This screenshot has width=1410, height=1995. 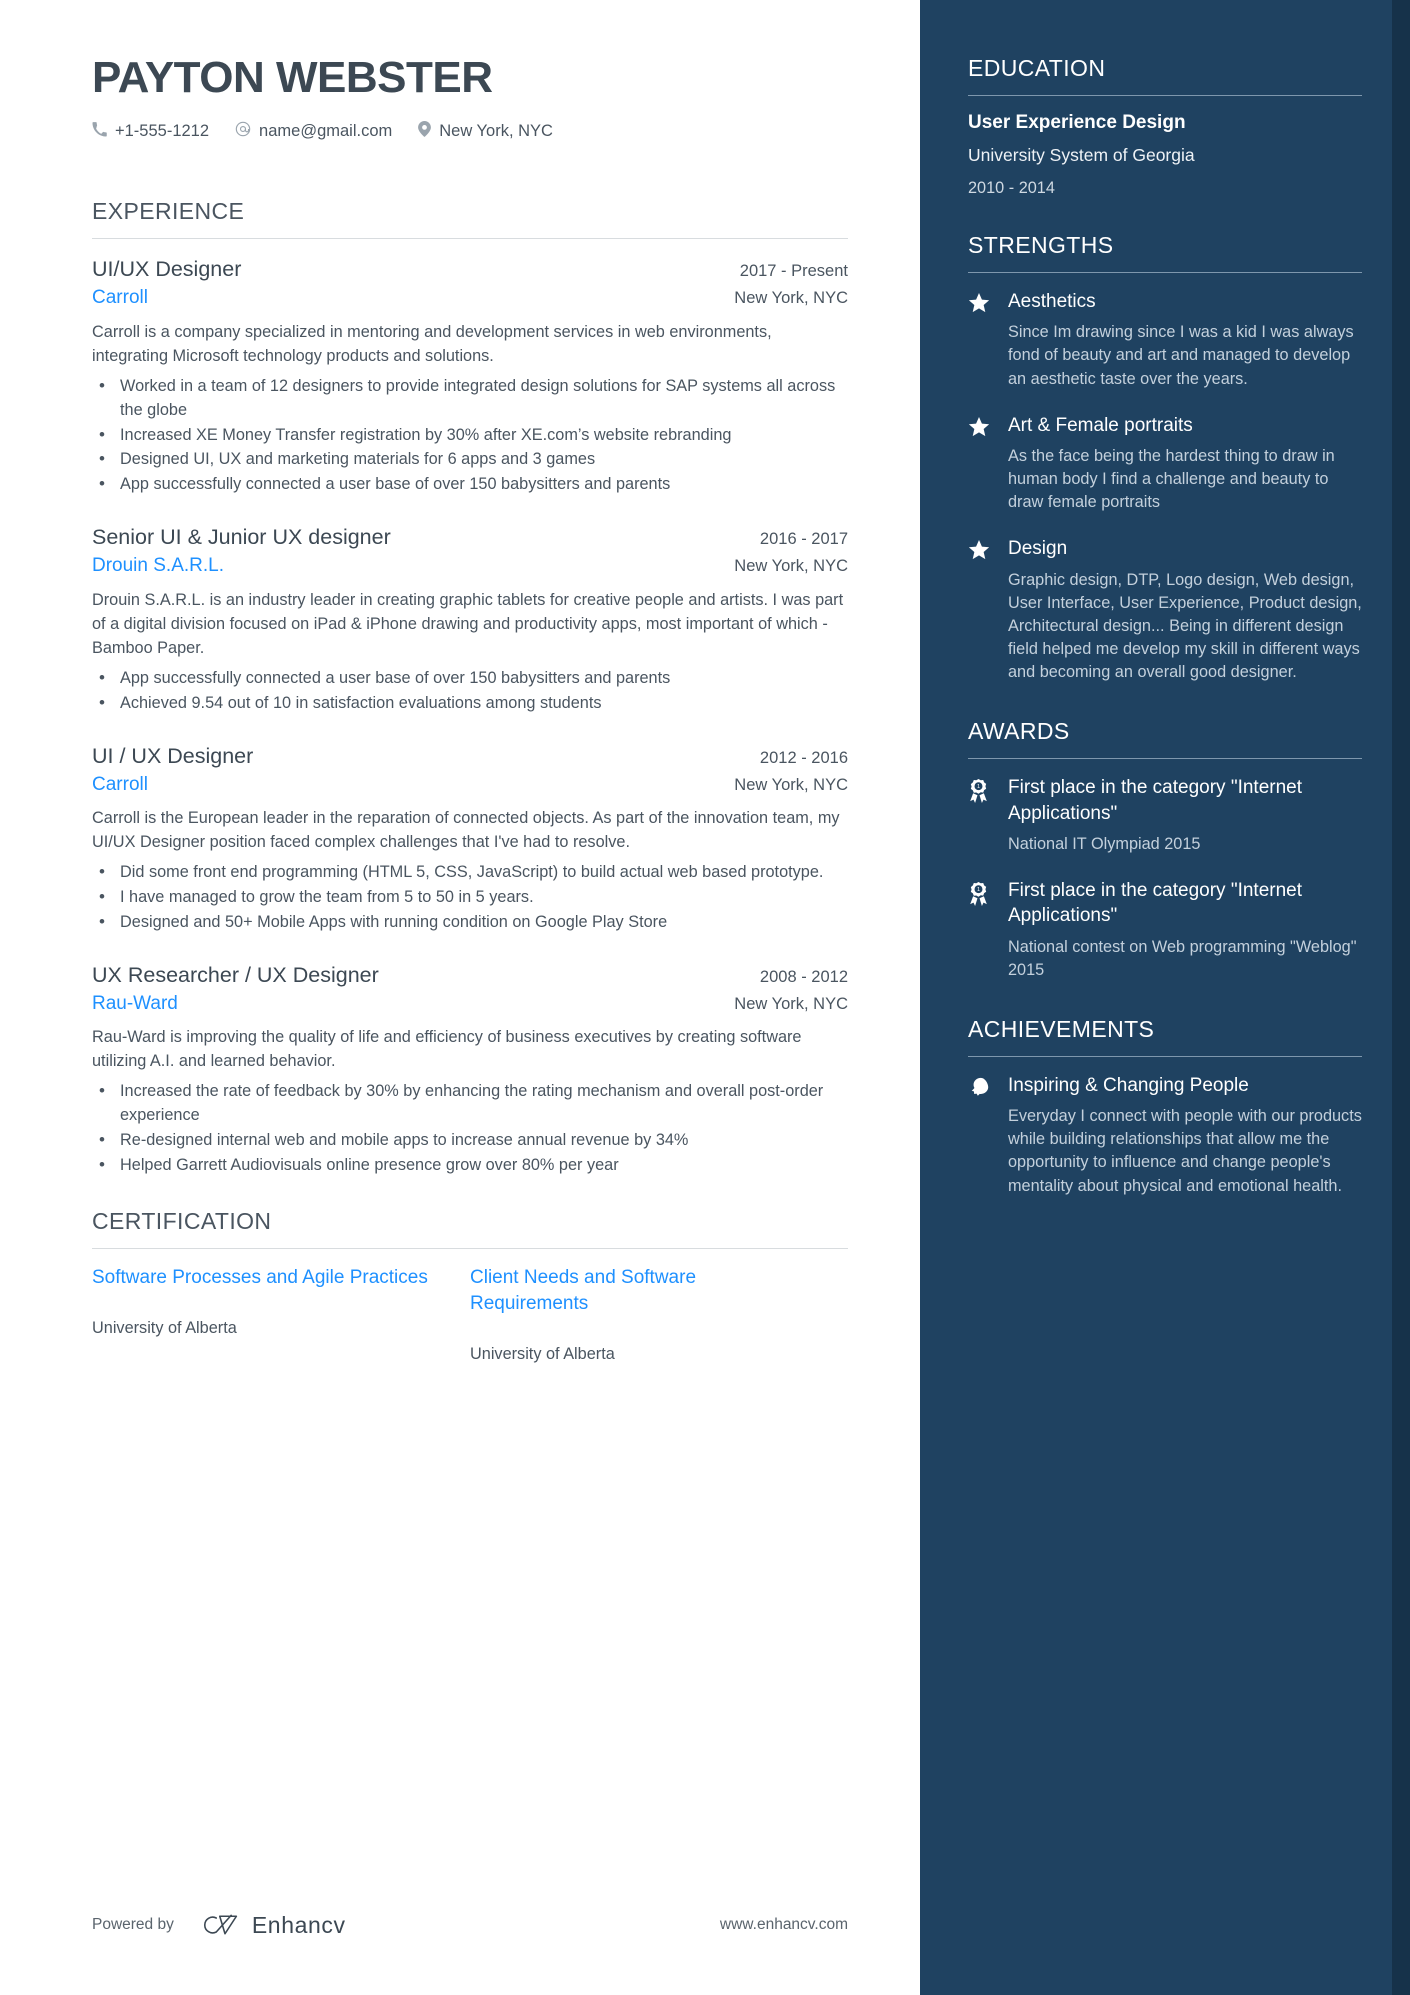 What do you see at coordinates (158, 566) in the screenshot?
I see `job-company: Drouin S.A.R.L.` at bounding box center [158, 566].